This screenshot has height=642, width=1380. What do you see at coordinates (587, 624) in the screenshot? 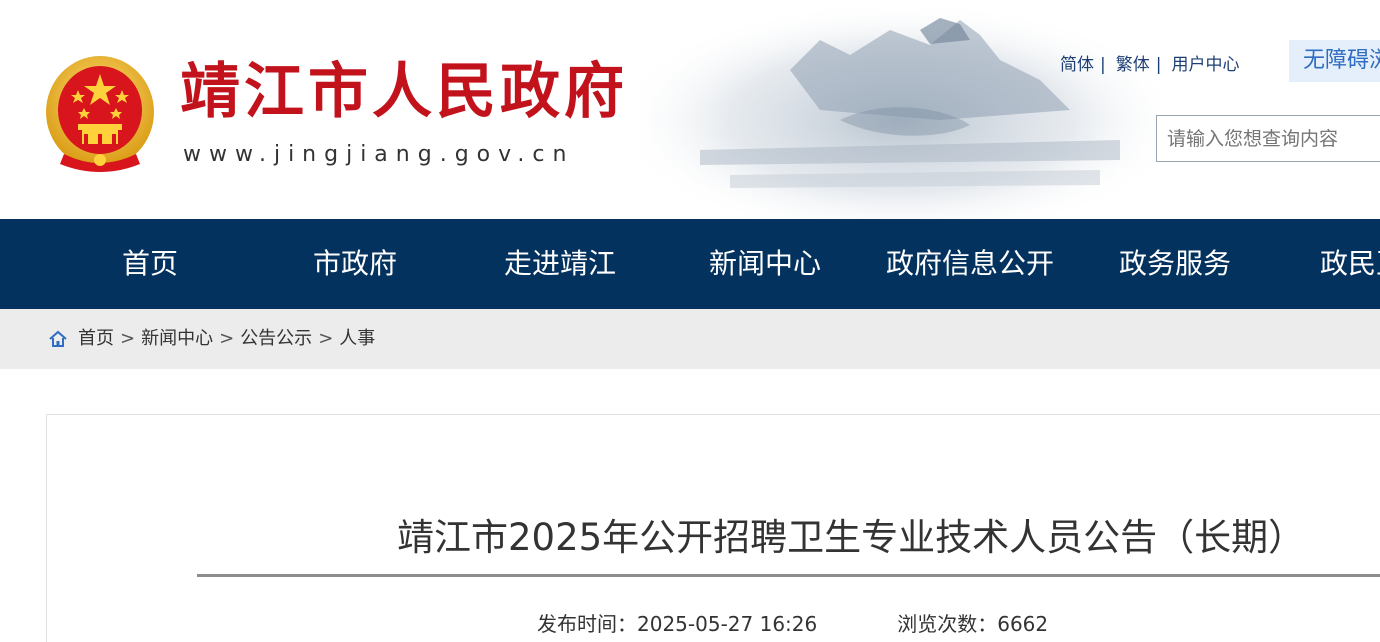
I see `publish-label: 发布时间：` at bounding box center [587, 624].